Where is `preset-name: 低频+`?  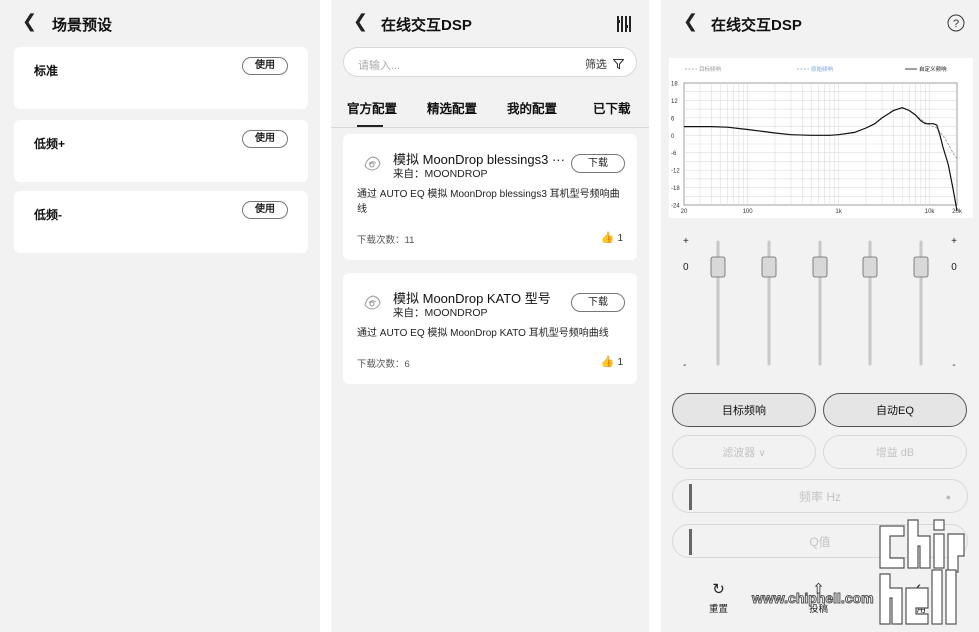
preset-name: 低频+ is located at coordinates (50, 144).